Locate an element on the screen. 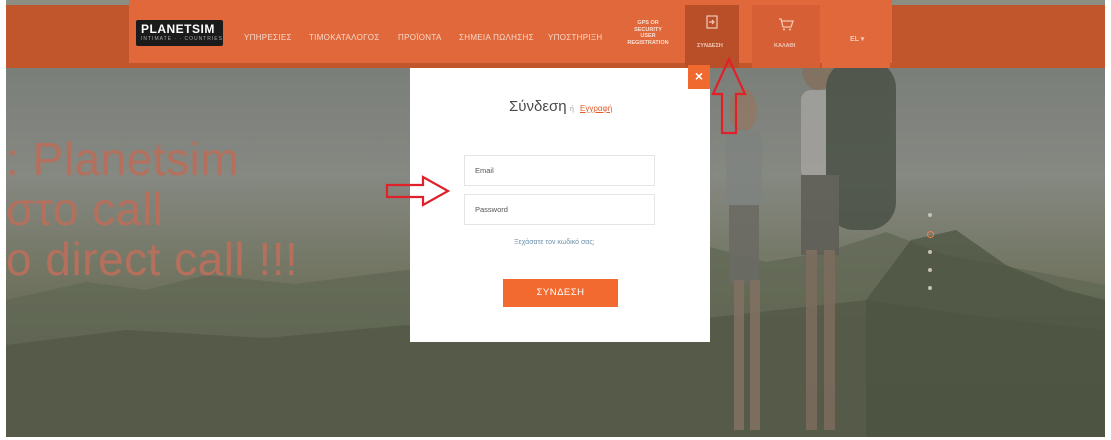 The height and width of the screenshot is (440, 1111). language-selector: EL ▾ is located at coordinates (856, 36).